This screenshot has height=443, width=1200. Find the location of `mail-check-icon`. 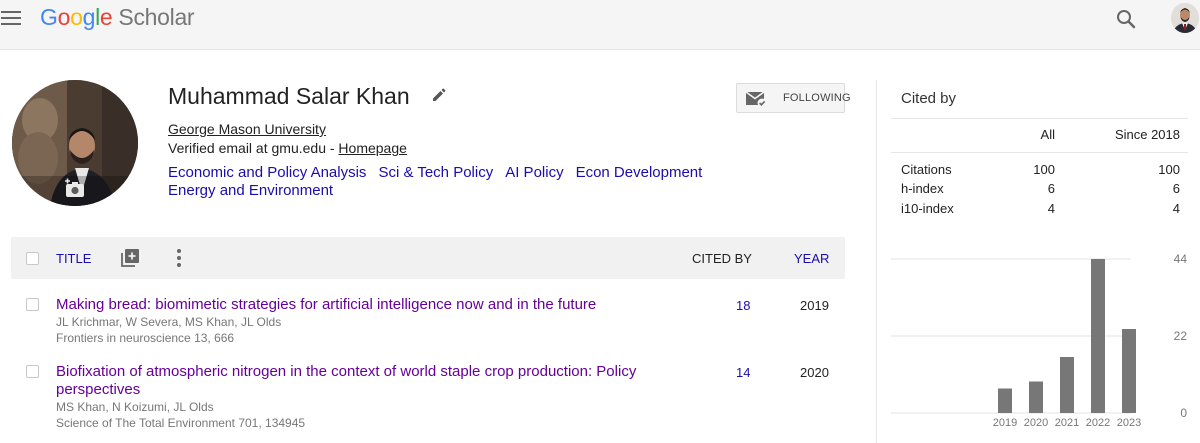

mail-check-icon is located at coordinates (756, 99).